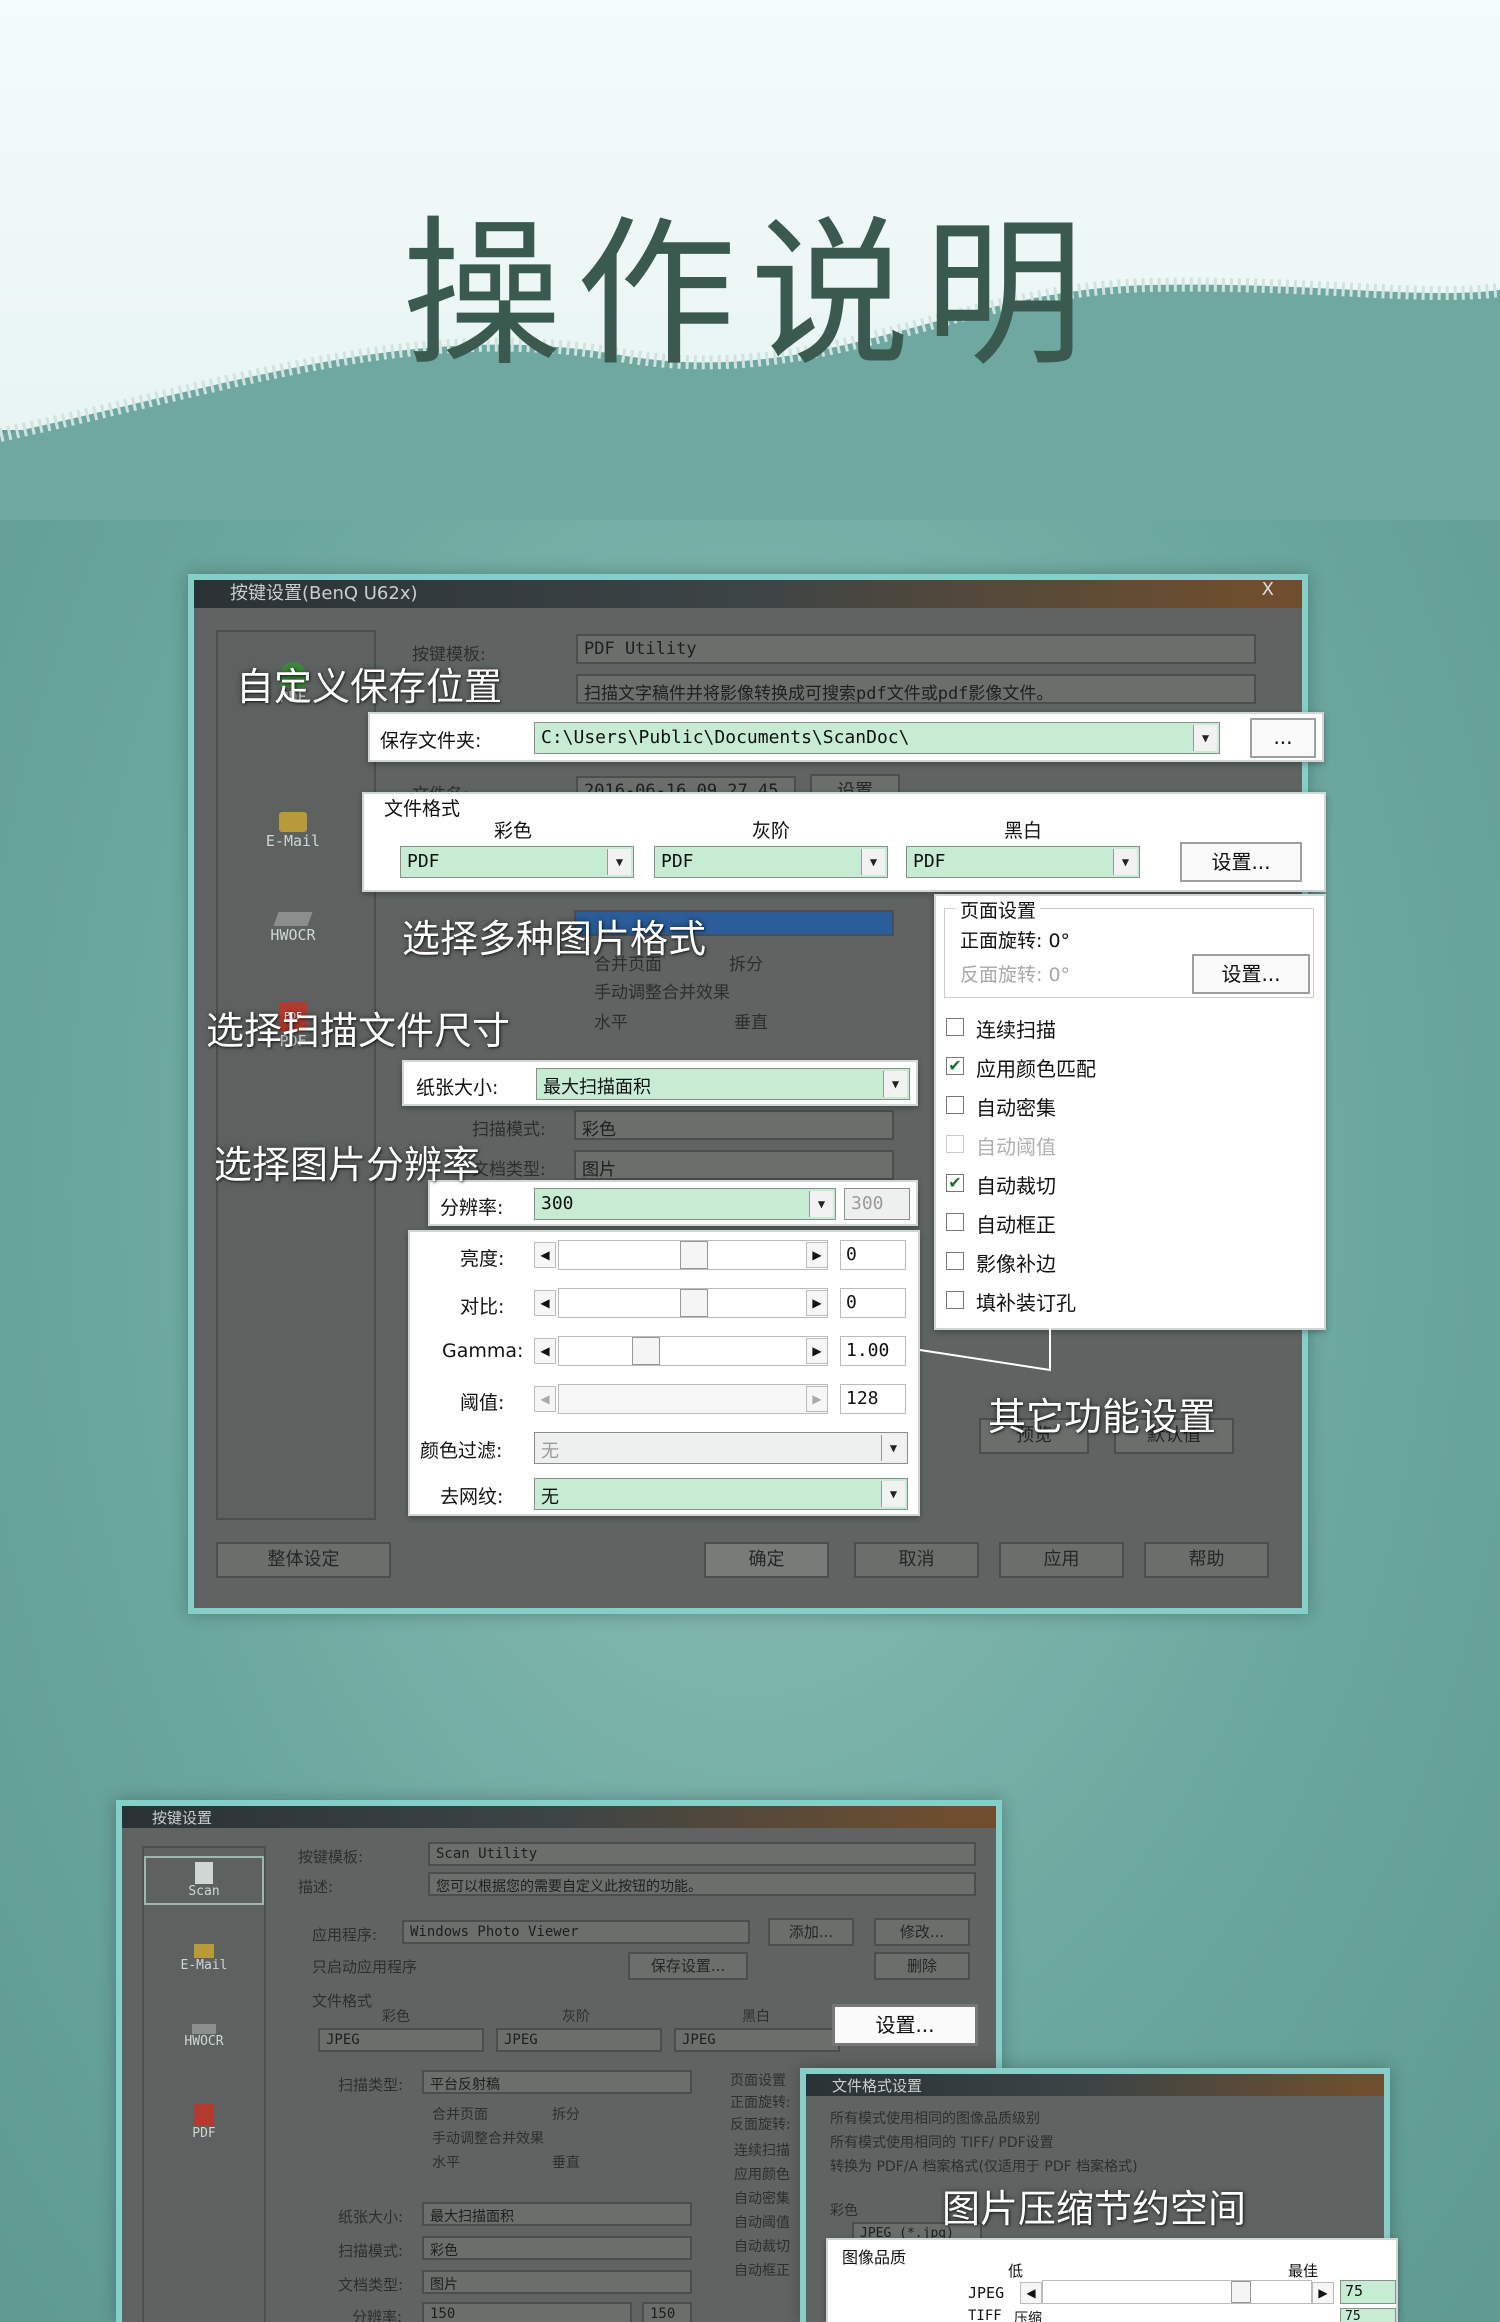 Image resolution: width=1500 pixels, height=2322 pixels. I want to click on option-label: 自动框正, so click(762, 2270).